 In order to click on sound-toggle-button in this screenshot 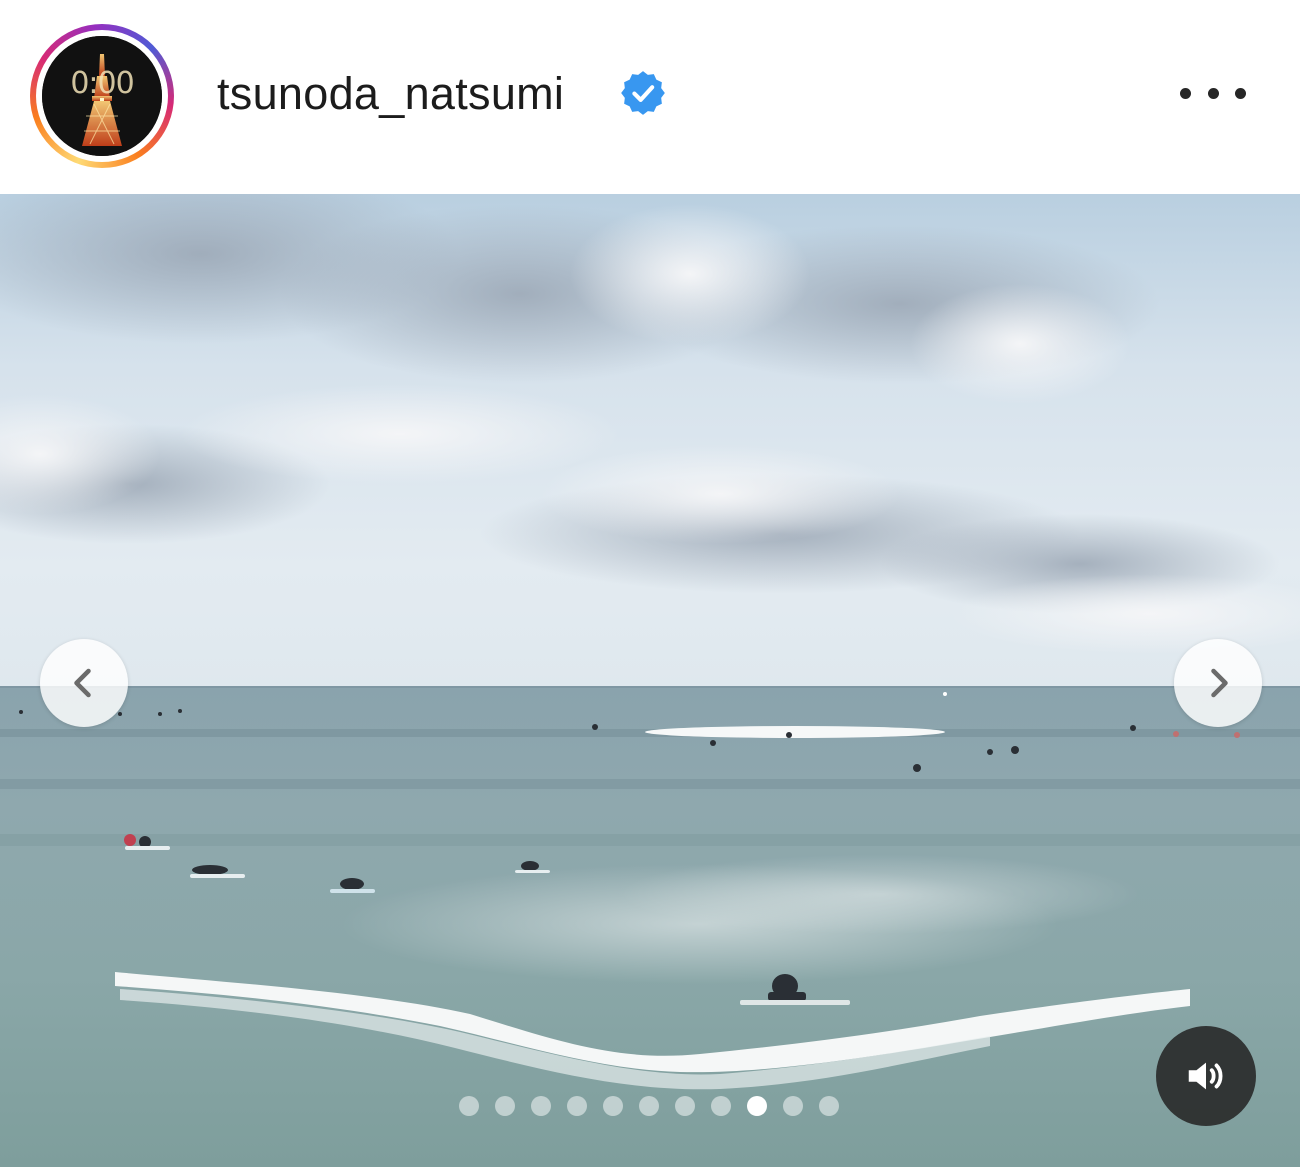, I will do `click(1206, 1076)`.